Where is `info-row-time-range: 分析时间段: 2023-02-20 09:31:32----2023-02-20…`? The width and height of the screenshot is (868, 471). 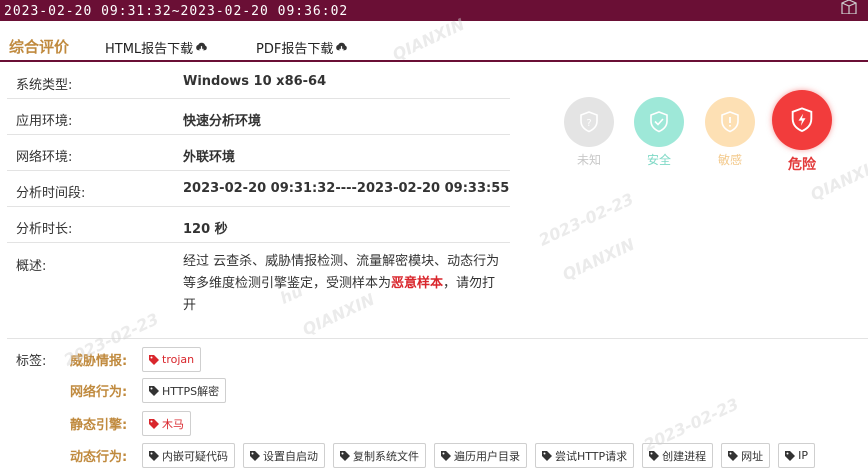 info-row-time-range: 分析时间段: 2023-02-20 09:31:32----2023-02-20… is located at coordinates (258, 189).